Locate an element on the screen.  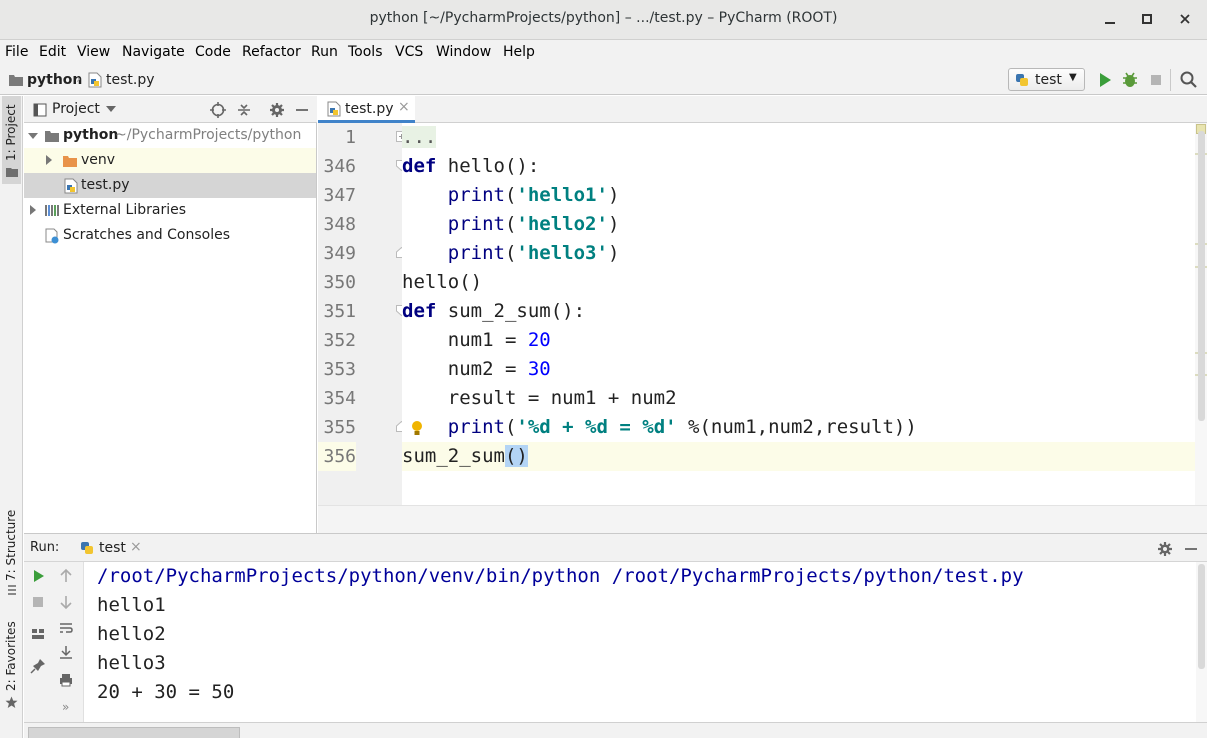
tool-tab-structure: 7: Structure is located at coordinates (11, 551).